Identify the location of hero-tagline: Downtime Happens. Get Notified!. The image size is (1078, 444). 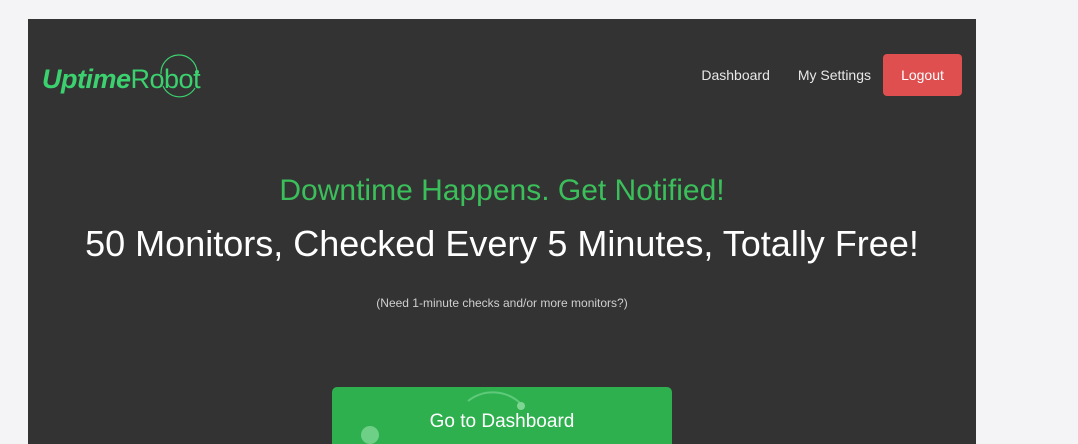
(502, 190).